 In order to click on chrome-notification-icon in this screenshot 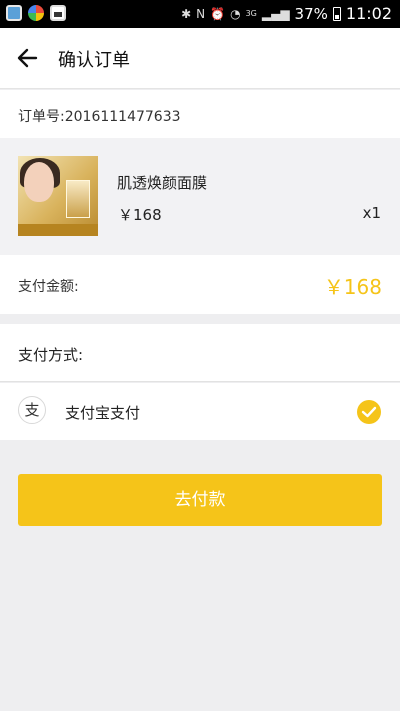, I will do `click(36, 13)`.